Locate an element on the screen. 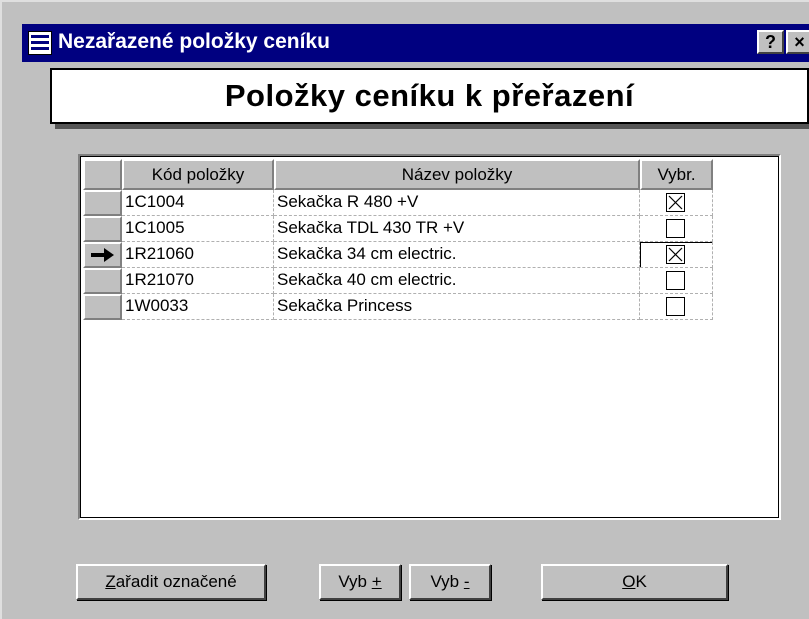 This screenshot has height=619, width=809. grid-corner is located at coordinates (102, 174).